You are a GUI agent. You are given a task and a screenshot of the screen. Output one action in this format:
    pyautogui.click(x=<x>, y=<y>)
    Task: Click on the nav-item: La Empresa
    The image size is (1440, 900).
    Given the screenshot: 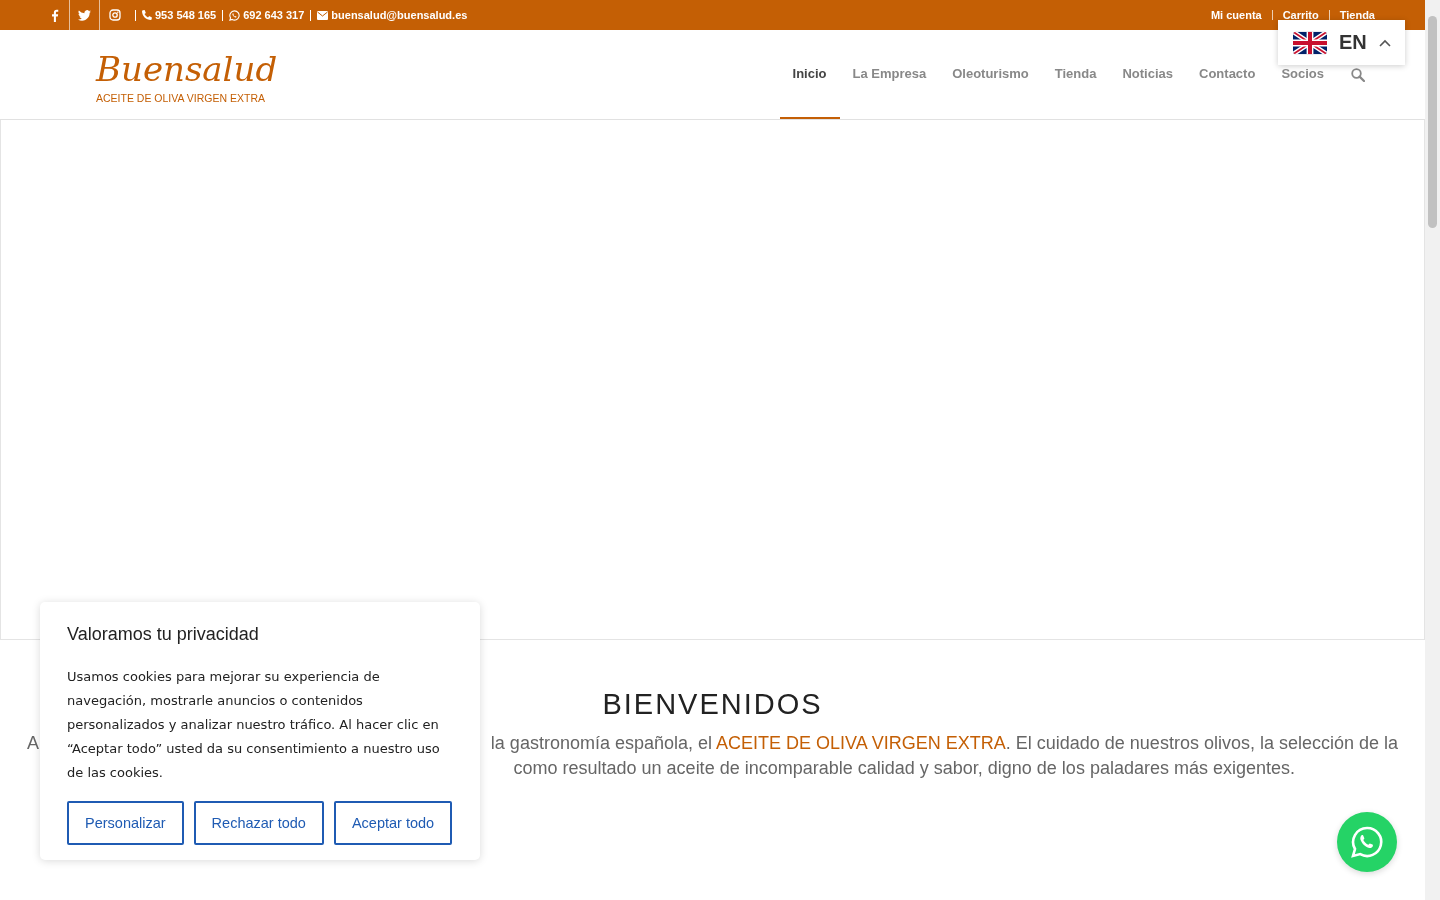 What is the action you would take?
    pyautogui.click(x=889, y=74)
    